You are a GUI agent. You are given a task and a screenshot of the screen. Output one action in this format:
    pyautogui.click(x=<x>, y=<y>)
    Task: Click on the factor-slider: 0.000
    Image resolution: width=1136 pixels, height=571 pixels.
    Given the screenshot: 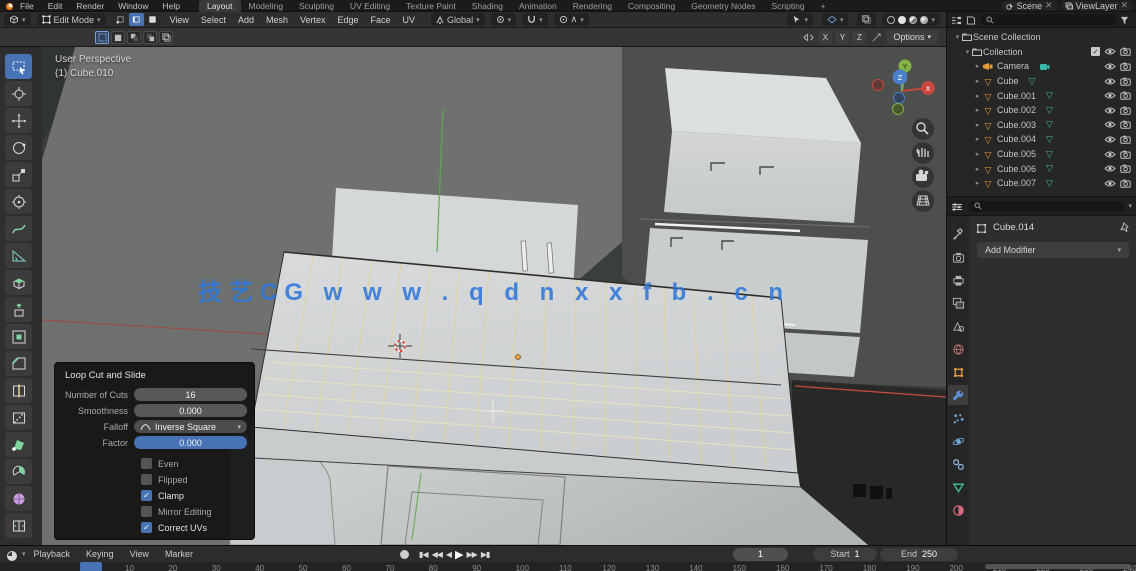 What is the action you would take?
    pyautogui.click(x=190, y=442)
    